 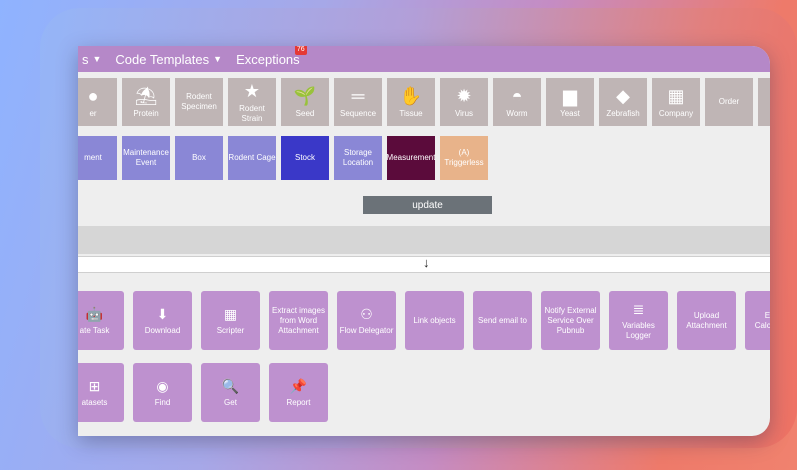 What do you see at coordinates (464, 158) in the screenshot?
I see `entity-tile-triggerless: (A) Triggerless` at bounding box center [464, 158].